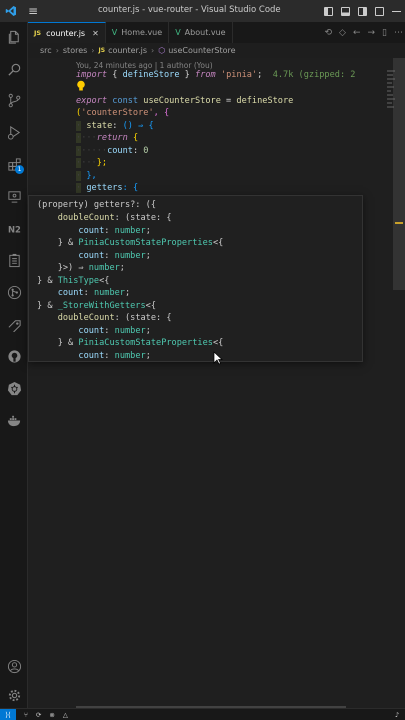 This screenshot has height=720, width=405. What do you see at coordinates (95, 33) in the screenshot?
I see `close-icon: ✕` at bounding box center [95, 33].